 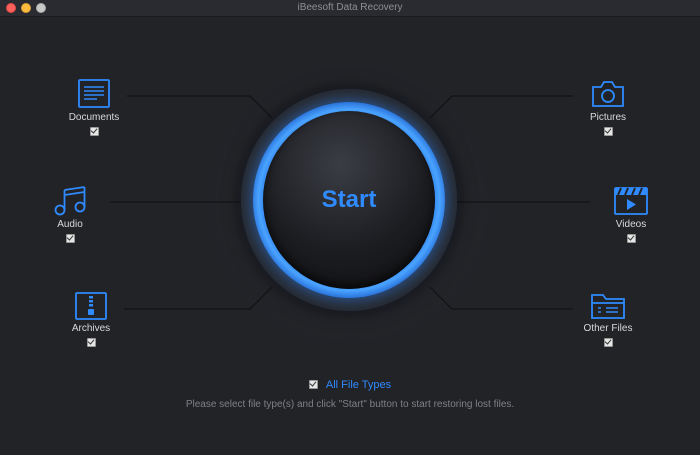 What do you see at coordinates (70, 217) in the screenshot?
I see `category-audio: Audio` at bounding box center [70, 217].